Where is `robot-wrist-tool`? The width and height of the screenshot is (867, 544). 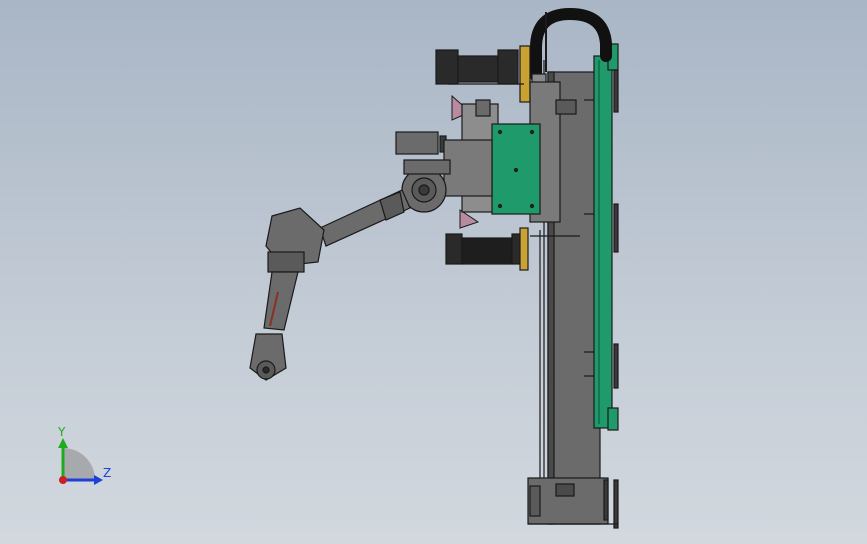 robot-wrist-tool is located at coordinates (268, 357).